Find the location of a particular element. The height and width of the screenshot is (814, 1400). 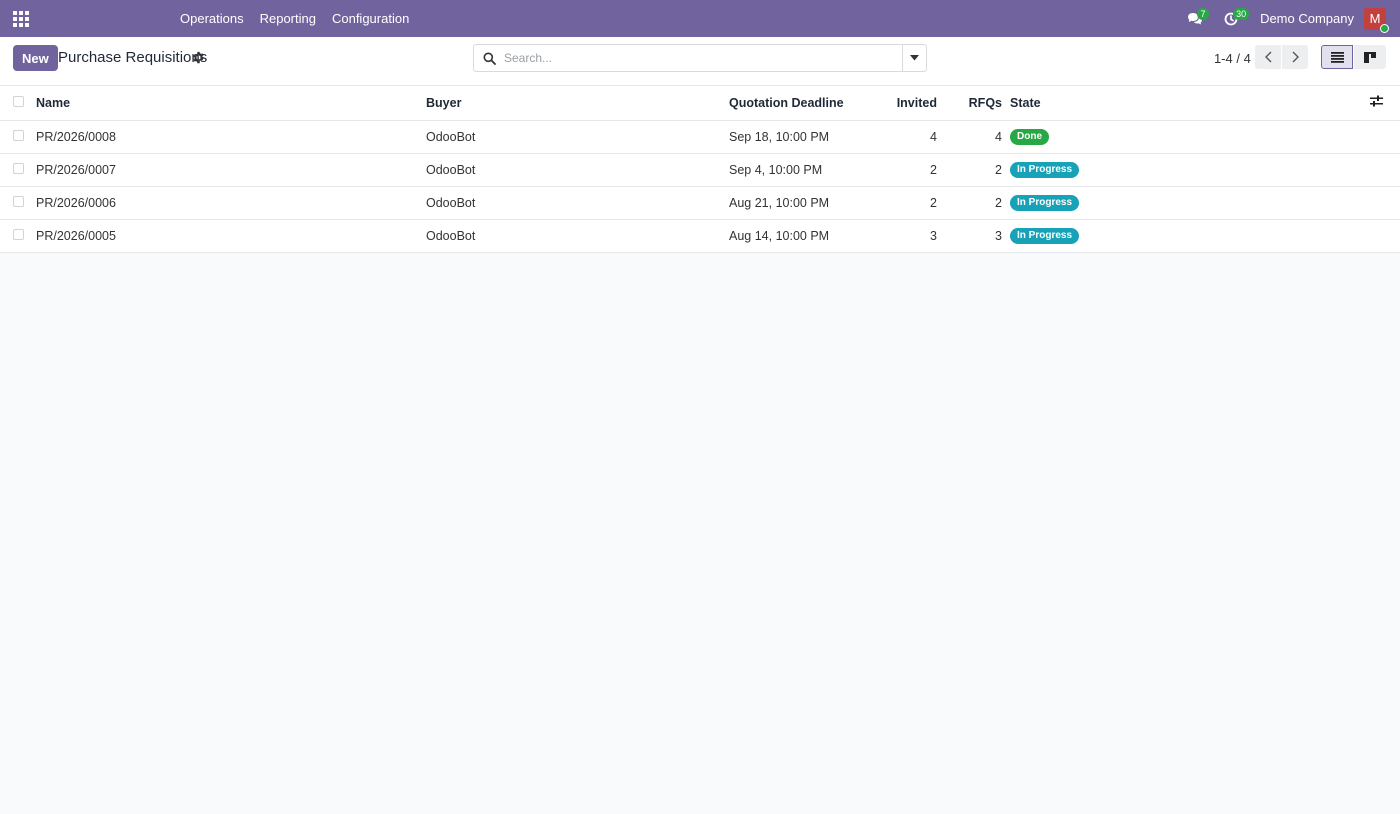

column-header-name: Name is located at coordinates (231, 103).